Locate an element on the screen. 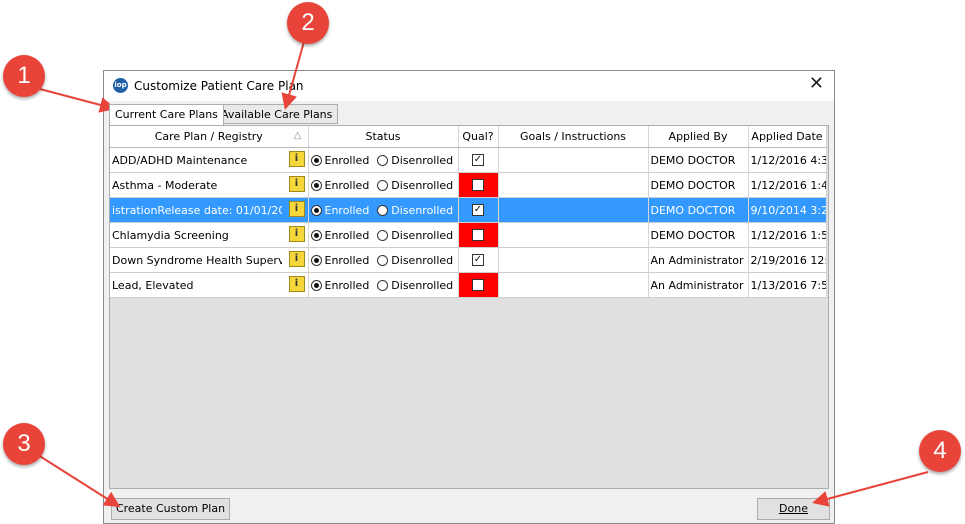  column-header-applied-date: Applied Date is located at coordinates (787, 137).